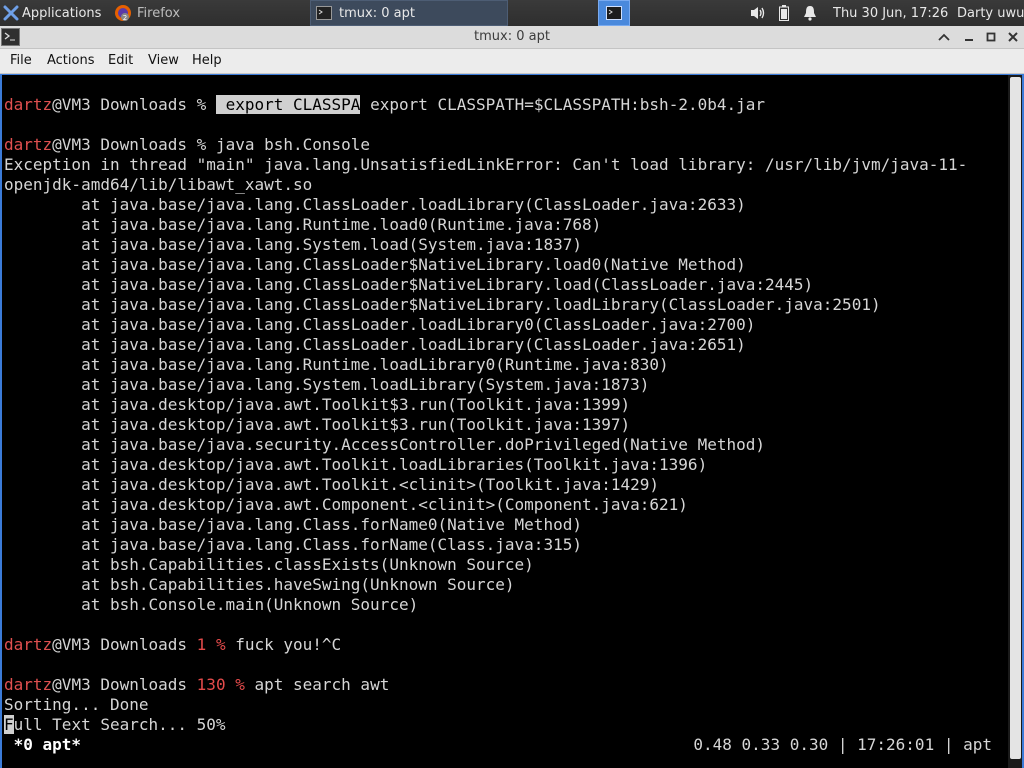  What do you see at coordinates (42, 745) in the screenshot?
I see `tmux-window-tab: *0 apt*` at bounding box center [42, 745].